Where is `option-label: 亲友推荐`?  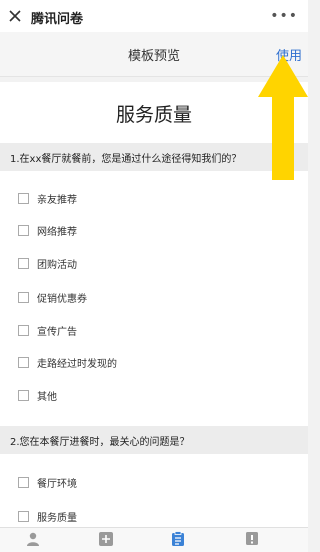 option-label: 亲友推荐 is located at coordinates (57, 200).